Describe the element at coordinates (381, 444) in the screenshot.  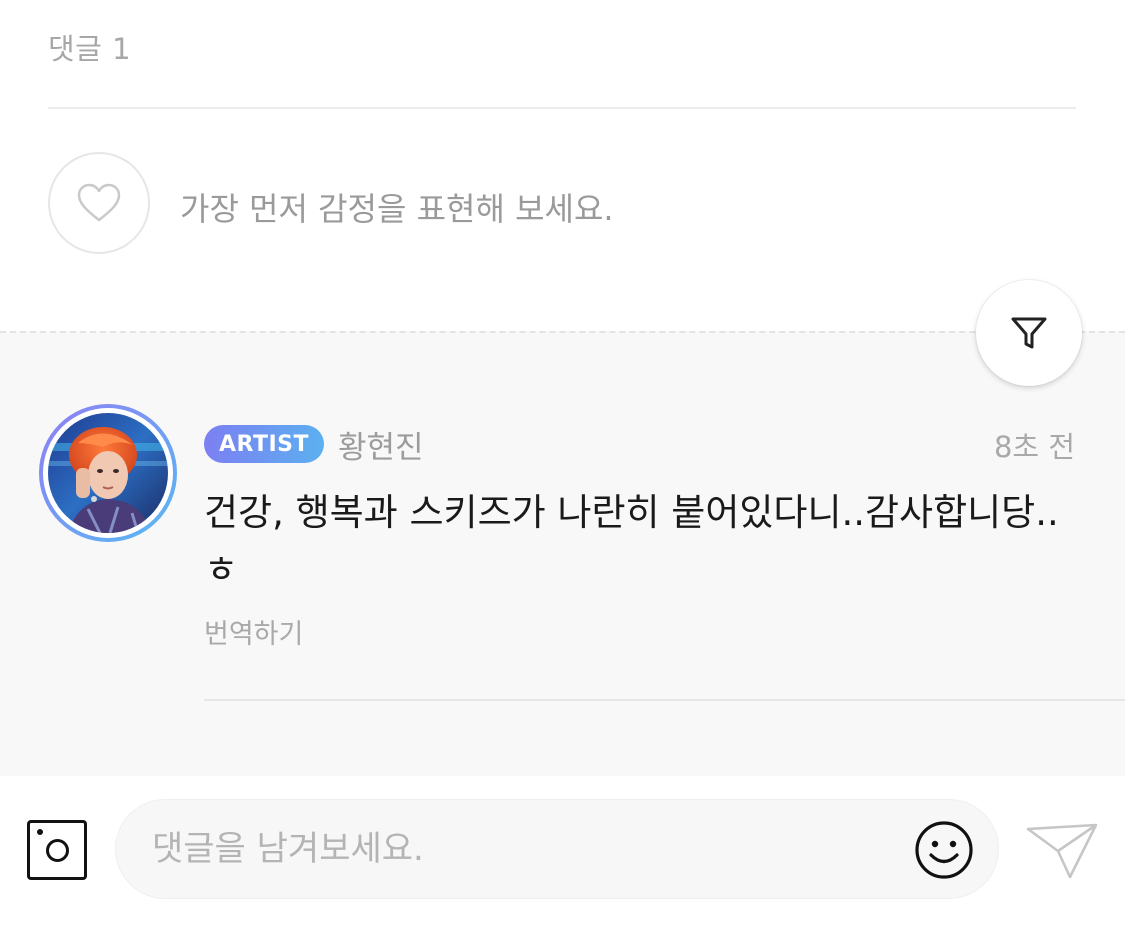
I see `author-name: 황현진` at that location.